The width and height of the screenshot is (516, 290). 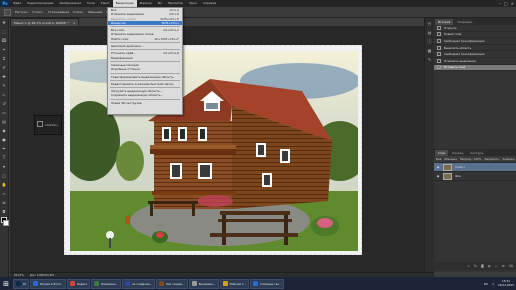 I want to click on layer-option: Закрепить:, so click(x=491, y=159).